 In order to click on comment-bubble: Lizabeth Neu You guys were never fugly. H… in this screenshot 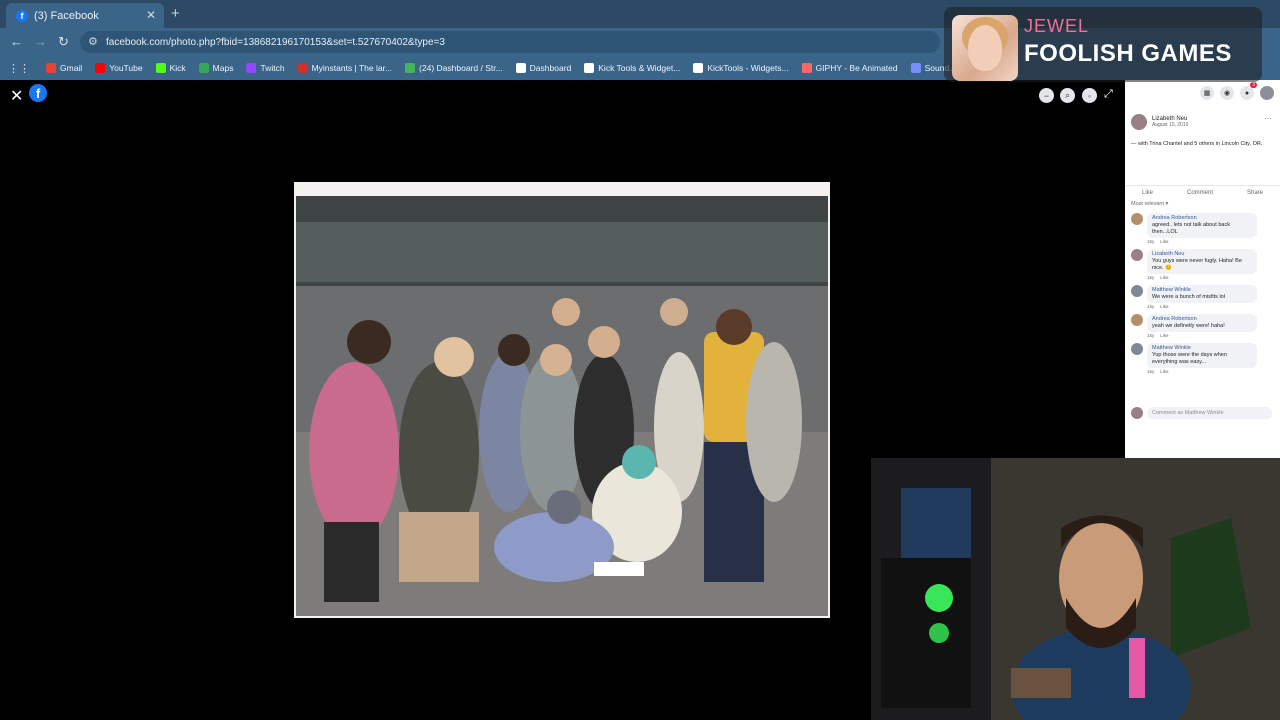, I will do `click(1202, 261)`.